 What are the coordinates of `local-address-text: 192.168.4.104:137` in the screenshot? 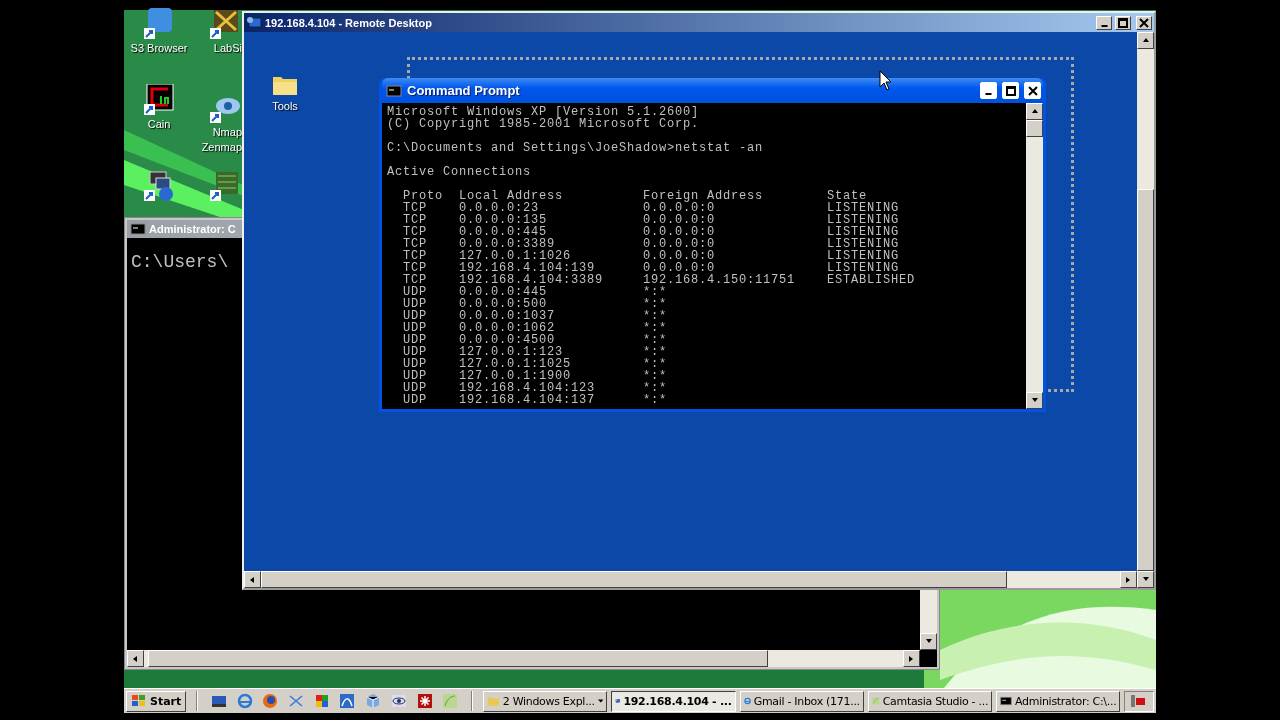 It's located at (527, 400).